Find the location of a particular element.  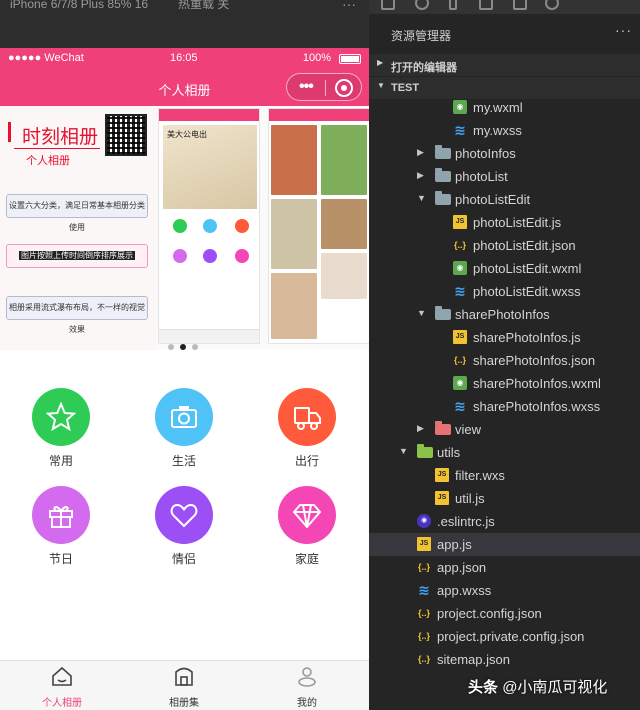

tree-file: JS photoListEdit.js is located at coordinates (504, 222).